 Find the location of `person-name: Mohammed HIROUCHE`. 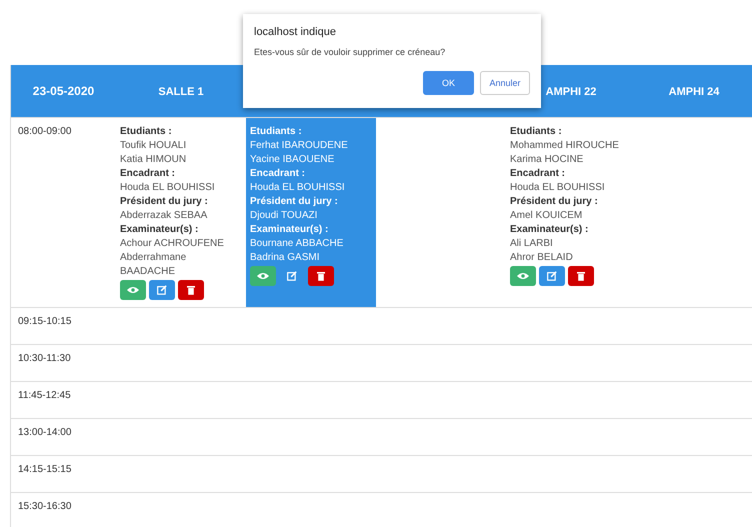

person-name: Mohammed HIROUCHE is located at coordinates (565, 146).